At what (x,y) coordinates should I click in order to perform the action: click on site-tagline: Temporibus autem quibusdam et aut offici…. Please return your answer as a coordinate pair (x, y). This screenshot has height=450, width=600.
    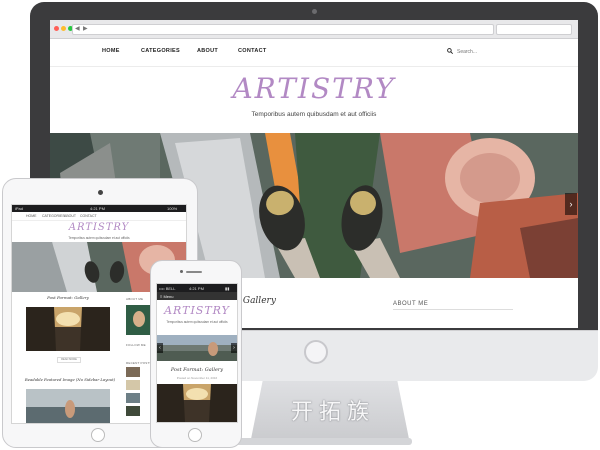
    Looking at the image, I should click on (314, 114).